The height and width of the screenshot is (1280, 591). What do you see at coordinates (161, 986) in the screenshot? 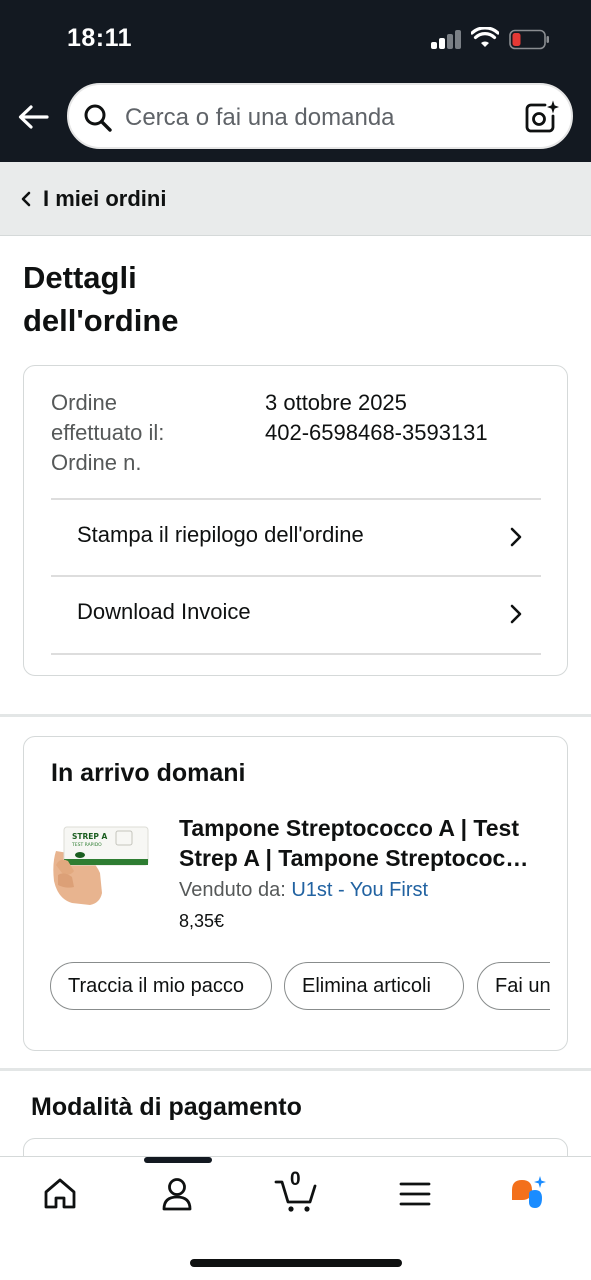
I see `track-package-button: Traccia il mio pacco` at bounding box center [161, 986].